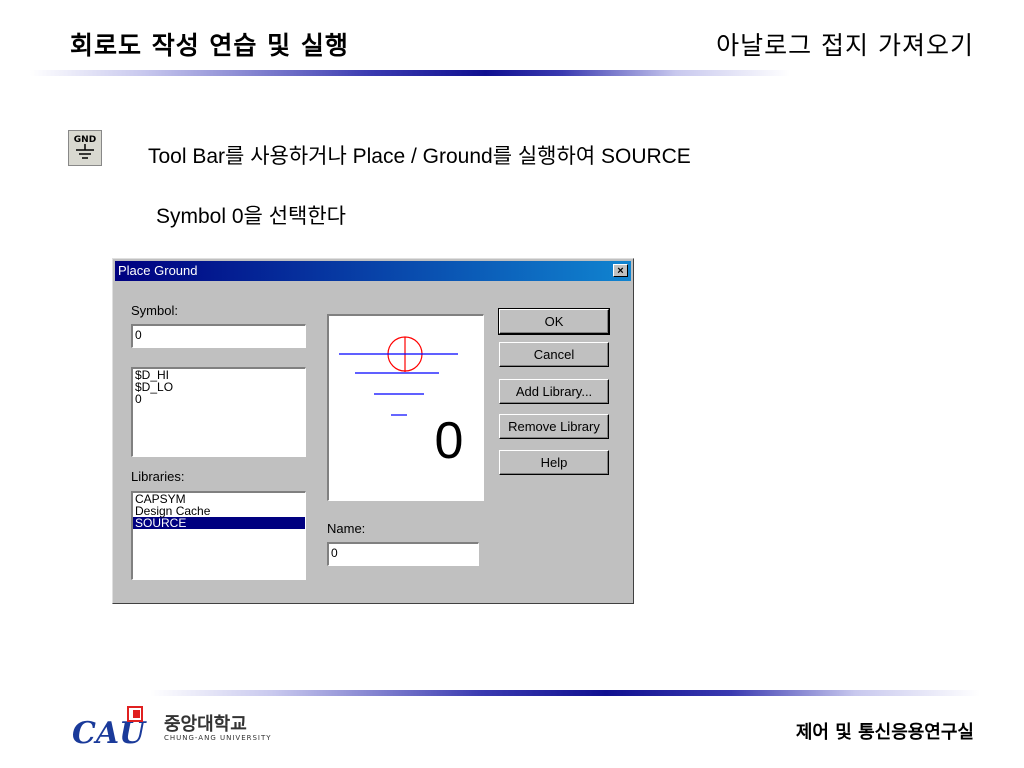  Describe the element at coordinates (219, 523) in the screenshot. I see `library-list-item: SOURCE` at that location.